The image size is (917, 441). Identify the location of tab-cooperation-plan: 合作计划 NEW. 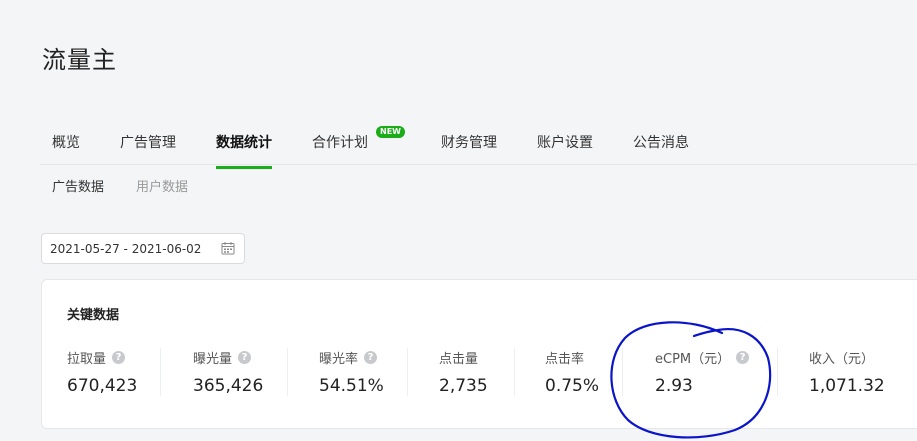
(358, 146).